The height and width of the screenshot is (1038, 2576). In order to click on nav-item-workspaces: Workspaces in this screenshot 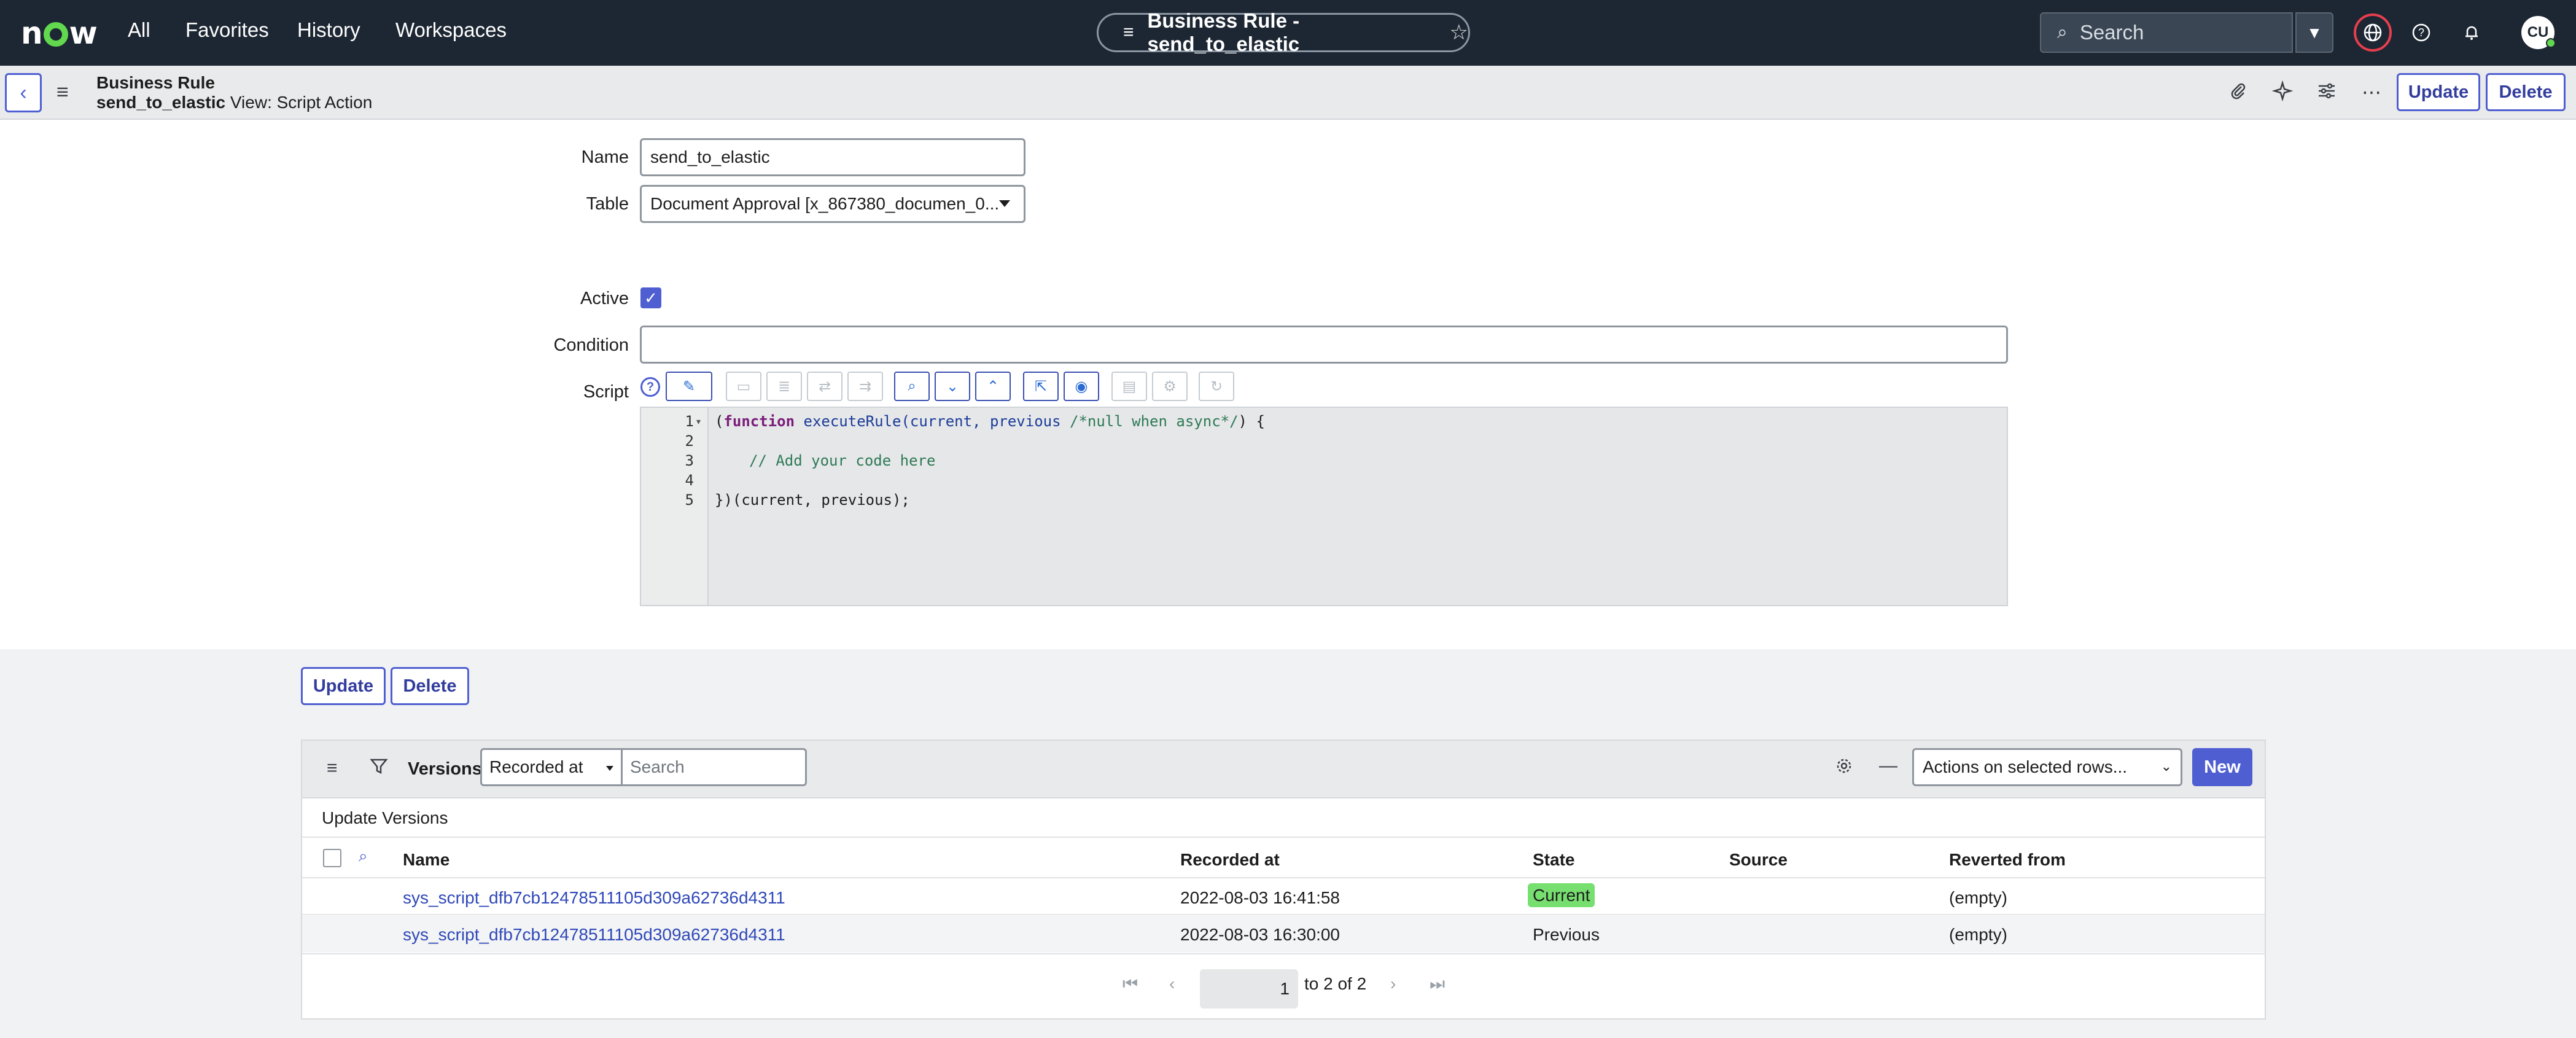, I will do `click(451, 30)`.